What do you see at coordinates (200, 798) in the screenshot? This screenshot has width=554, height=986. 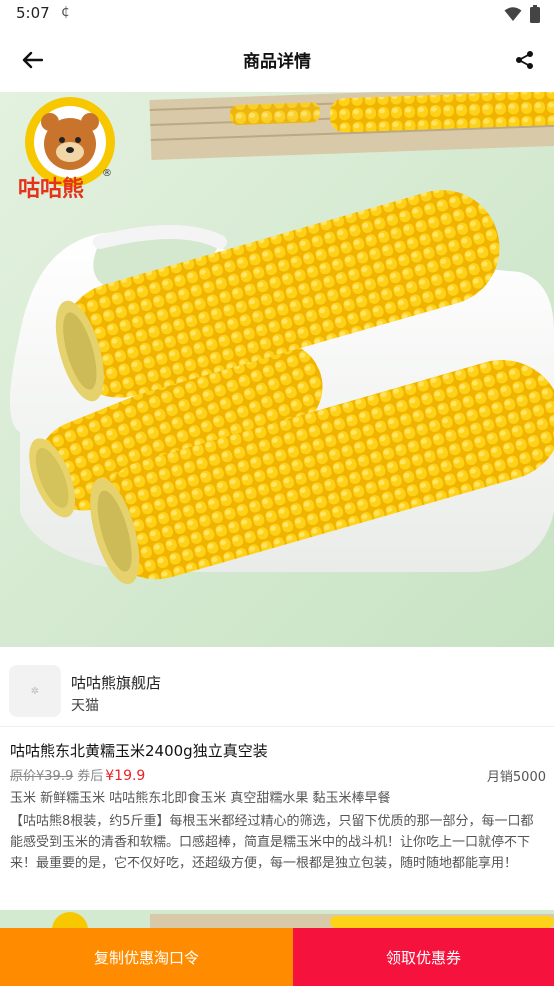 I see `product-tags: 玉米 新鲜糯玉米 咕咕熊东北即食玉米 真空甜糯水果 黏玉米棒早餐` at bounding box center [200, 798].